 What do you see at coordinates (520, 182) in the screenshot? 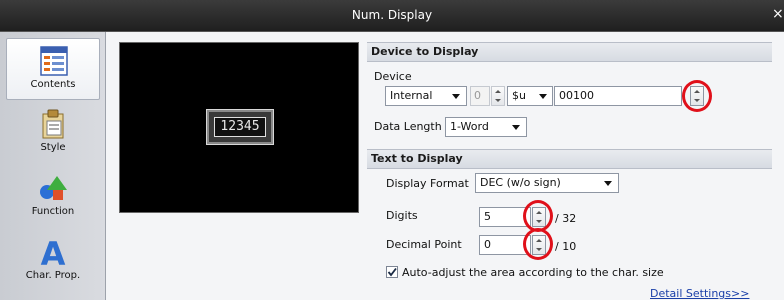
I see `display-format-value: DEC (w/o sign)` at bounding box center [520, 182].